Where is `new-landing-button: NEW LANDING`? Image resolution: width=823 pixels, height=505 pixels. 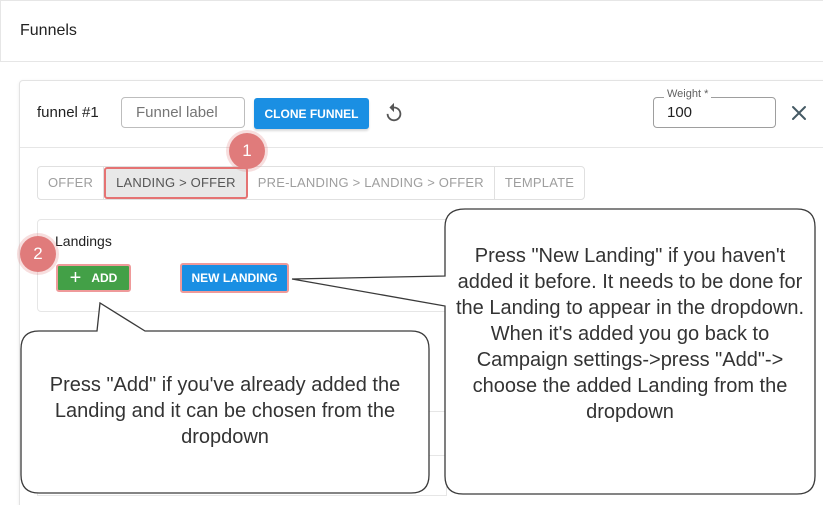 new-landing-button: NEW LANDING is located at coordinates (234, 278).